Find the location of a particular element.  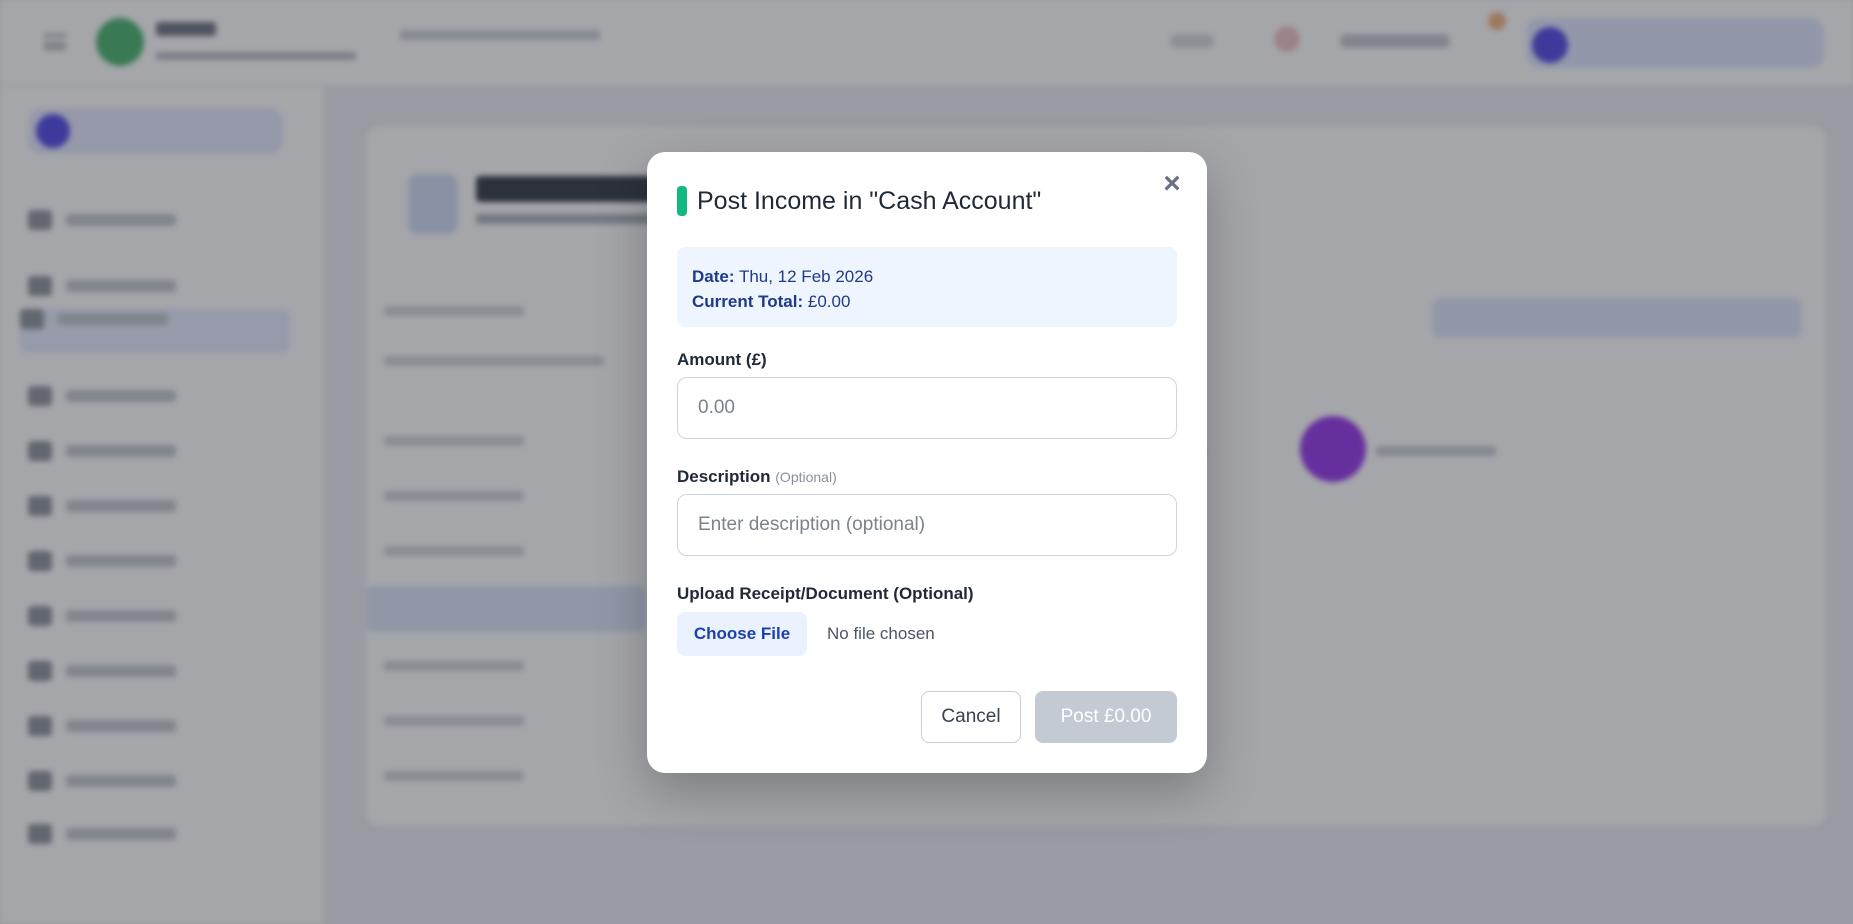

total-label: Current Total: is located at coordinates (748, 301).